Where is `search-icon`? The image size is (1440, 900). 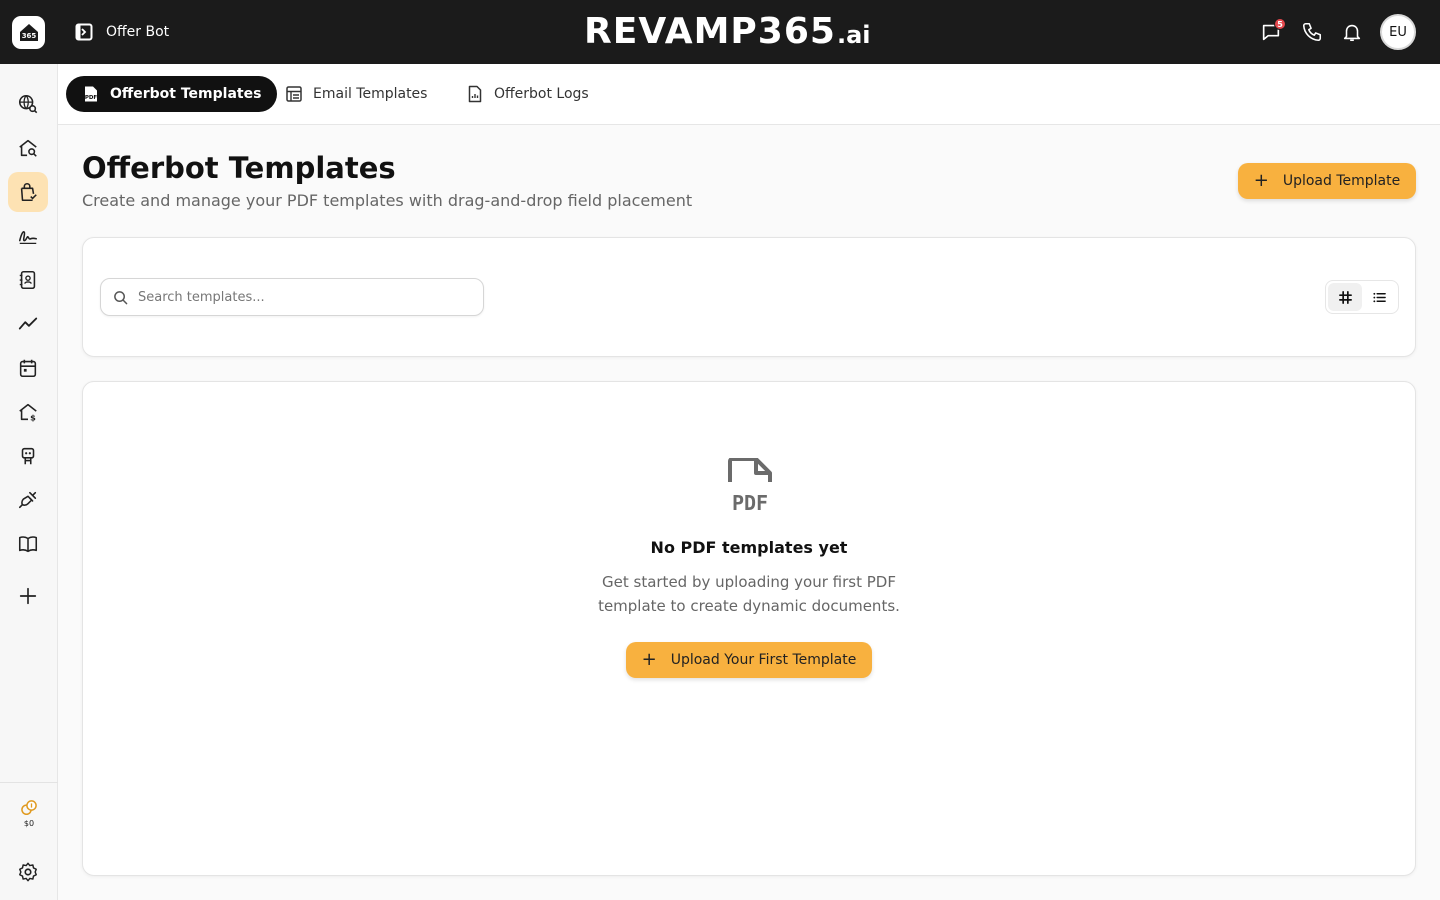
search-icon is located at coordinates (121, 297).